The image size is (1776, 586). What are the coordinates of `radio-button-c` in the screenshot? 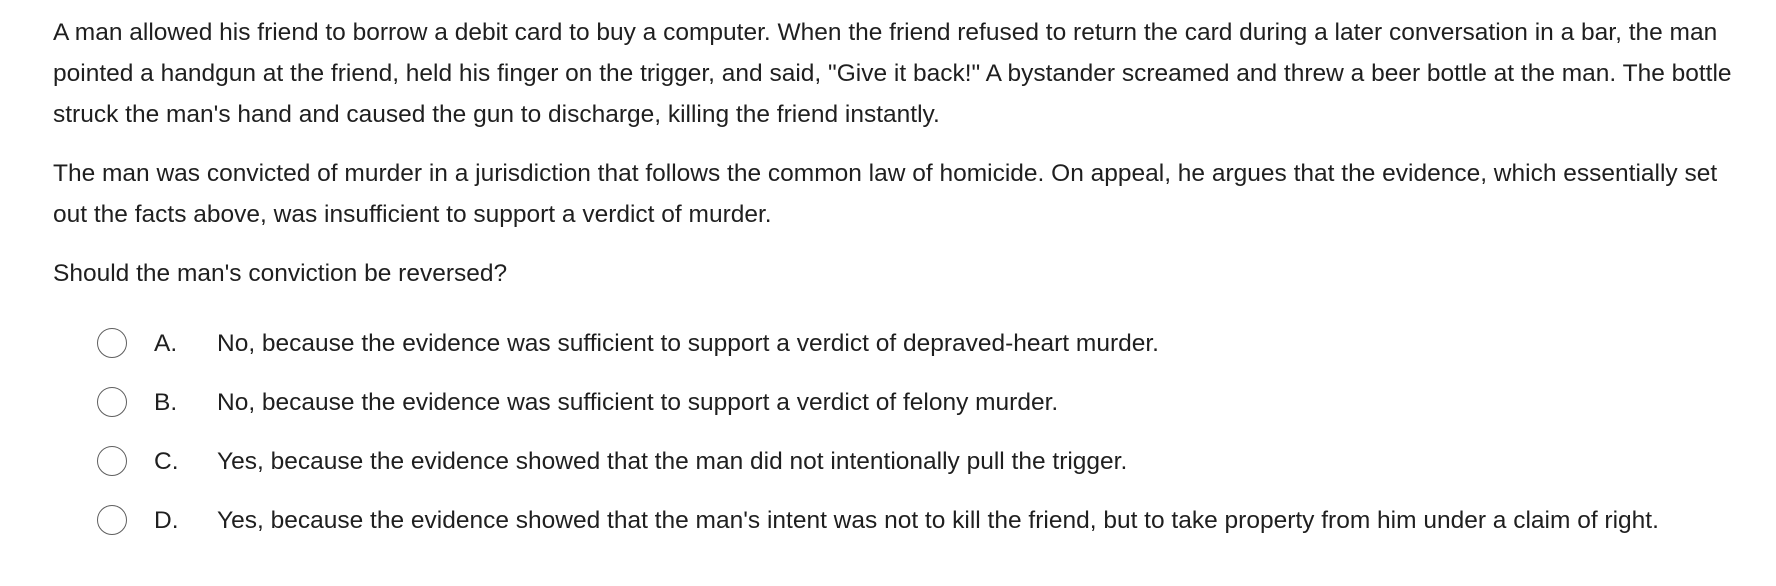 It's located at (112, 461).